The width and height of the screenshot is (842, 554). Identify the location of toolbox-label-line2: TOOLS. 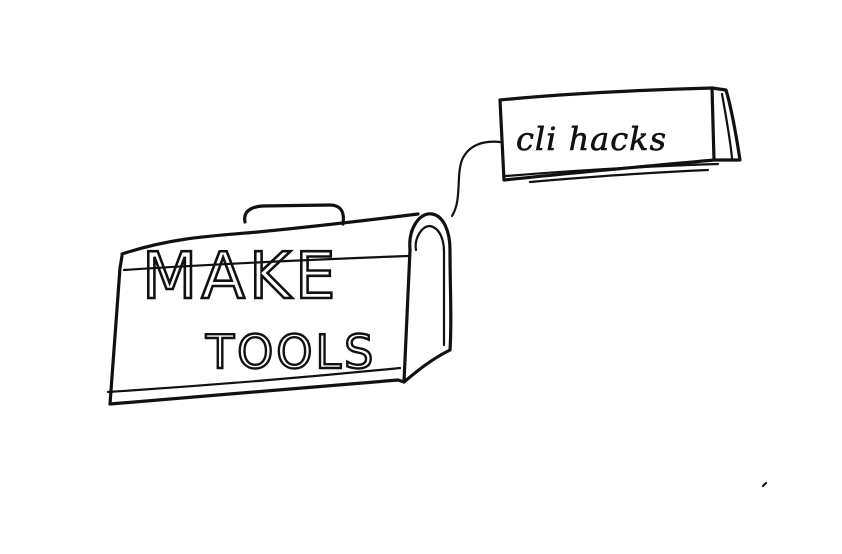
(290, 352).